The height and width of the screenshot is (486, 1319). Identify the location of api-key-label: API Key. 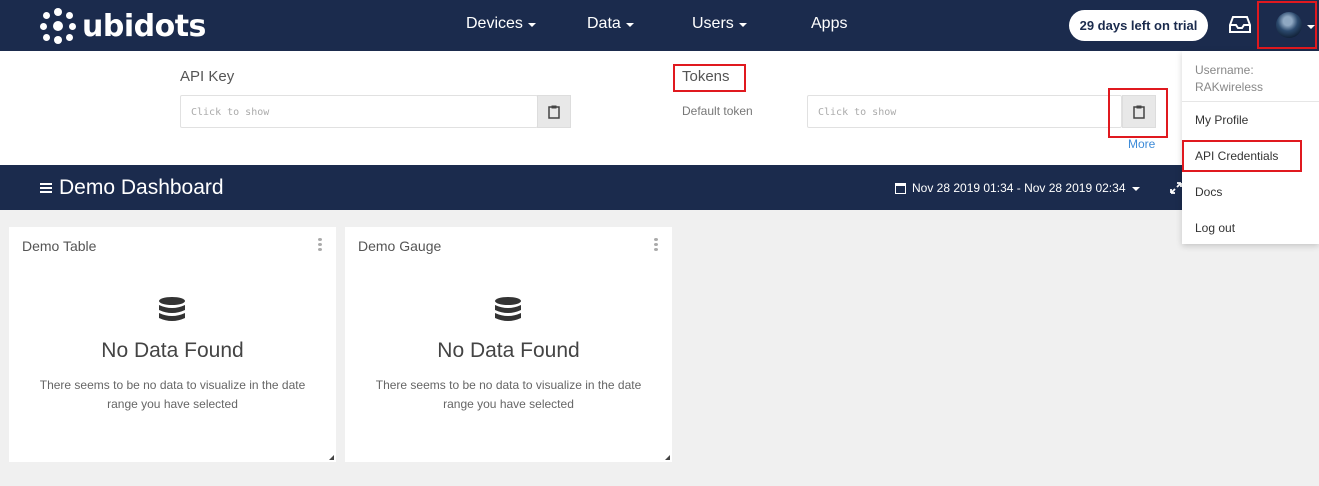
(207, 76).